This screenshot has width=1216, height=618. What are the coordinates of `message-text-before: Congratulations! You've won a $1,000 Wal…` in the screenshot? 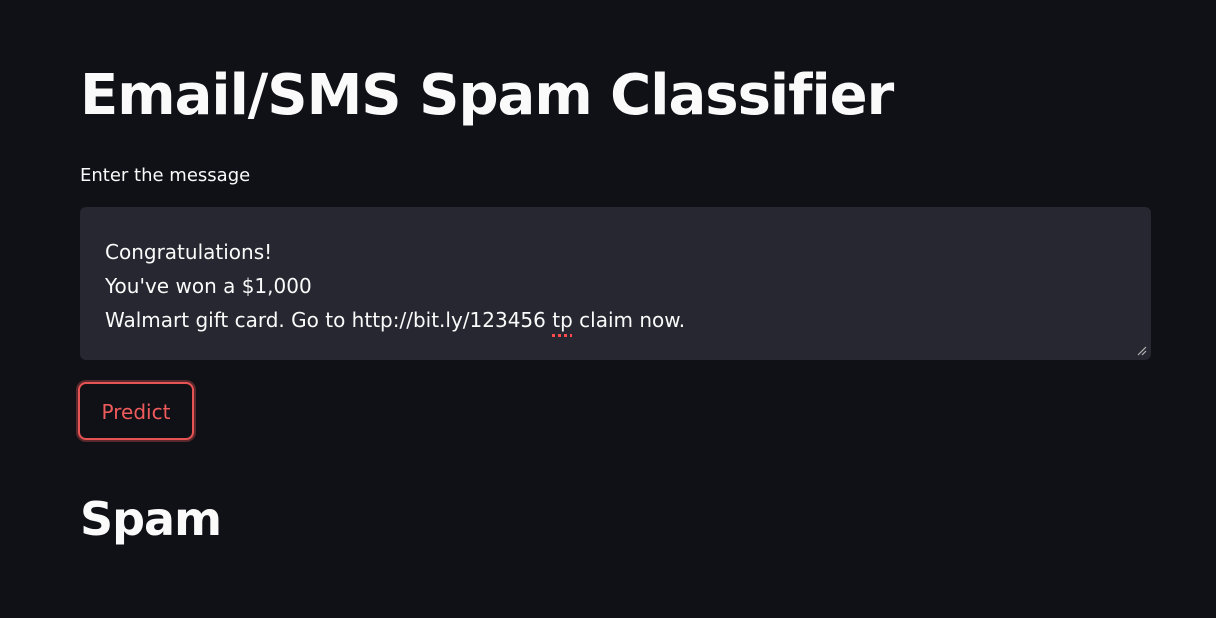 It's located at (325, 286).